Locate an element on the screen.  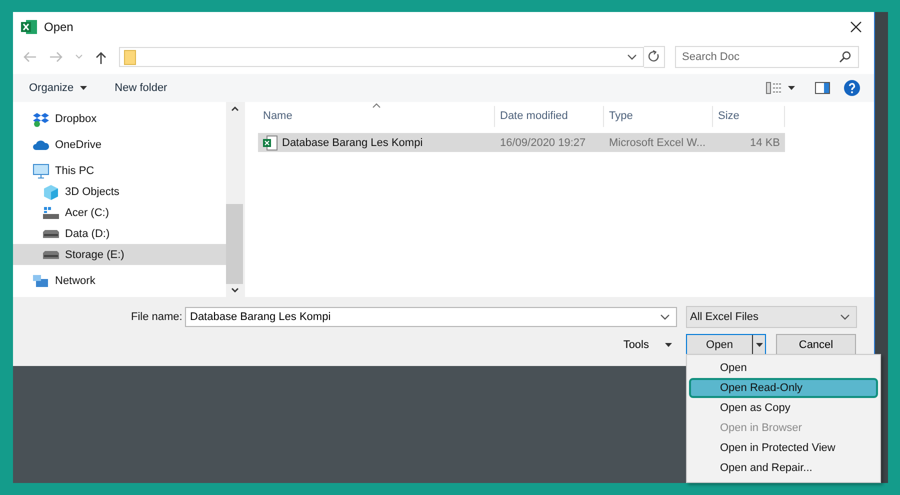
sidebar-item: Data (D:) is located at coordinates (119, 233).